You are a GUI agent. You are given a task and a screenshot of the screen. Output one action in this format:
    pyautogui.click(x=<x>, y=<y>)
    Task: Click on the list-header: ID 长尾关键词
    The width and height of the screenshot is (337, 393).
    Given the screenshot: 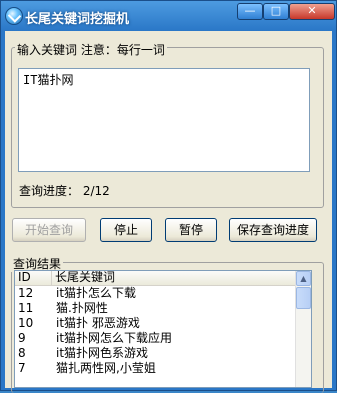 What is the action you would take?
    pyautogui.click(x=156, y=278)
    